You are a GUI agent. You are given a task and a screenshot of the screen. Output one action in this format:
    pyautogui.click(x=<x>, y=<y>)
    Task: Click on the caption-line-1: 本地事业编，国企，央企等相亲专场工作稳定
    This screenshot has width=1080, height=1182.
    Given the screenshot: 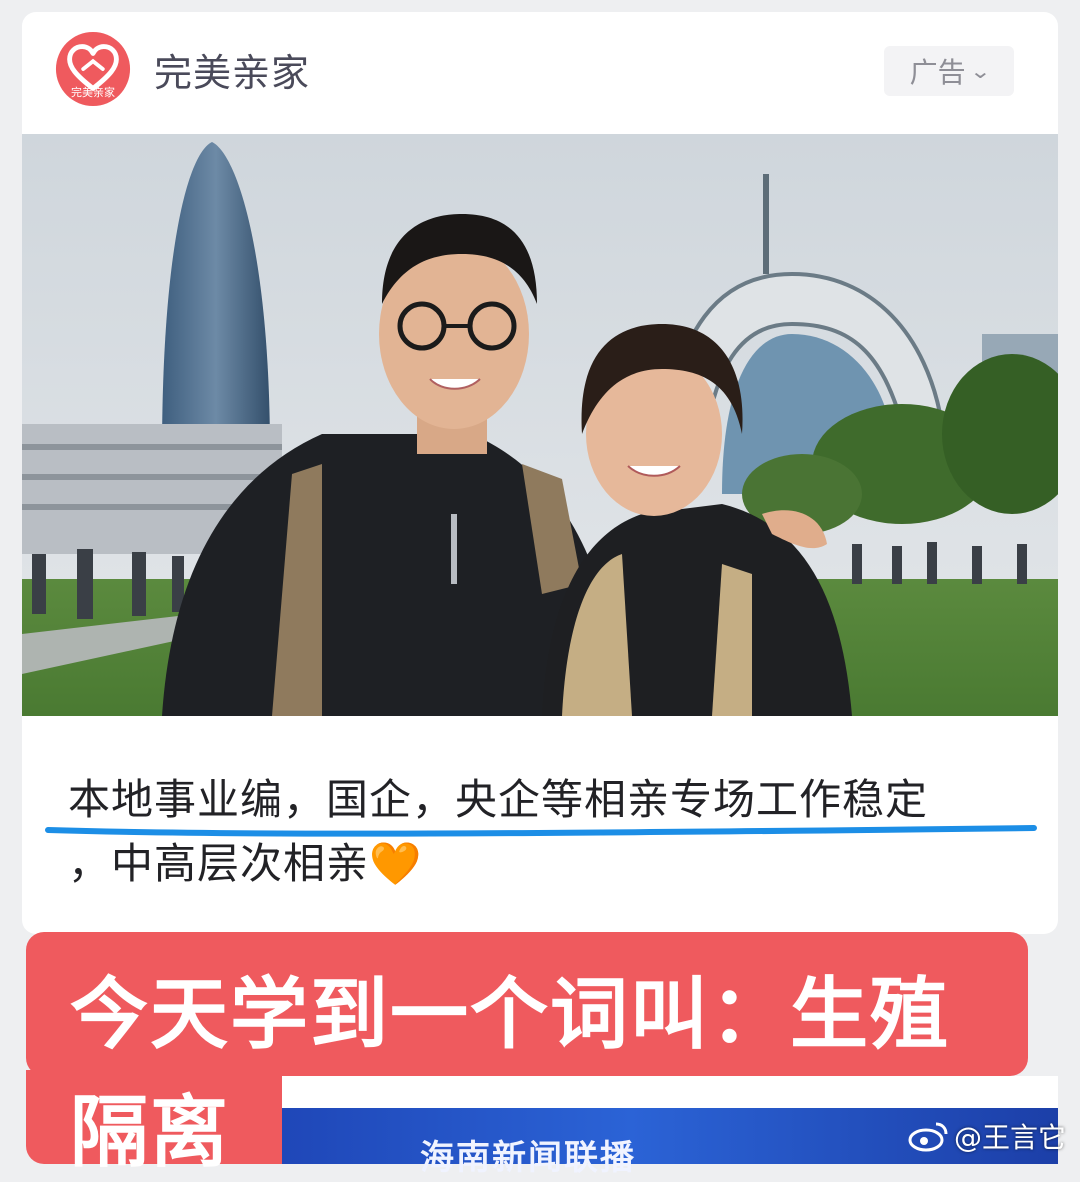 What is the action you would take?
    pyautogui.click(x=498, y=799)
    